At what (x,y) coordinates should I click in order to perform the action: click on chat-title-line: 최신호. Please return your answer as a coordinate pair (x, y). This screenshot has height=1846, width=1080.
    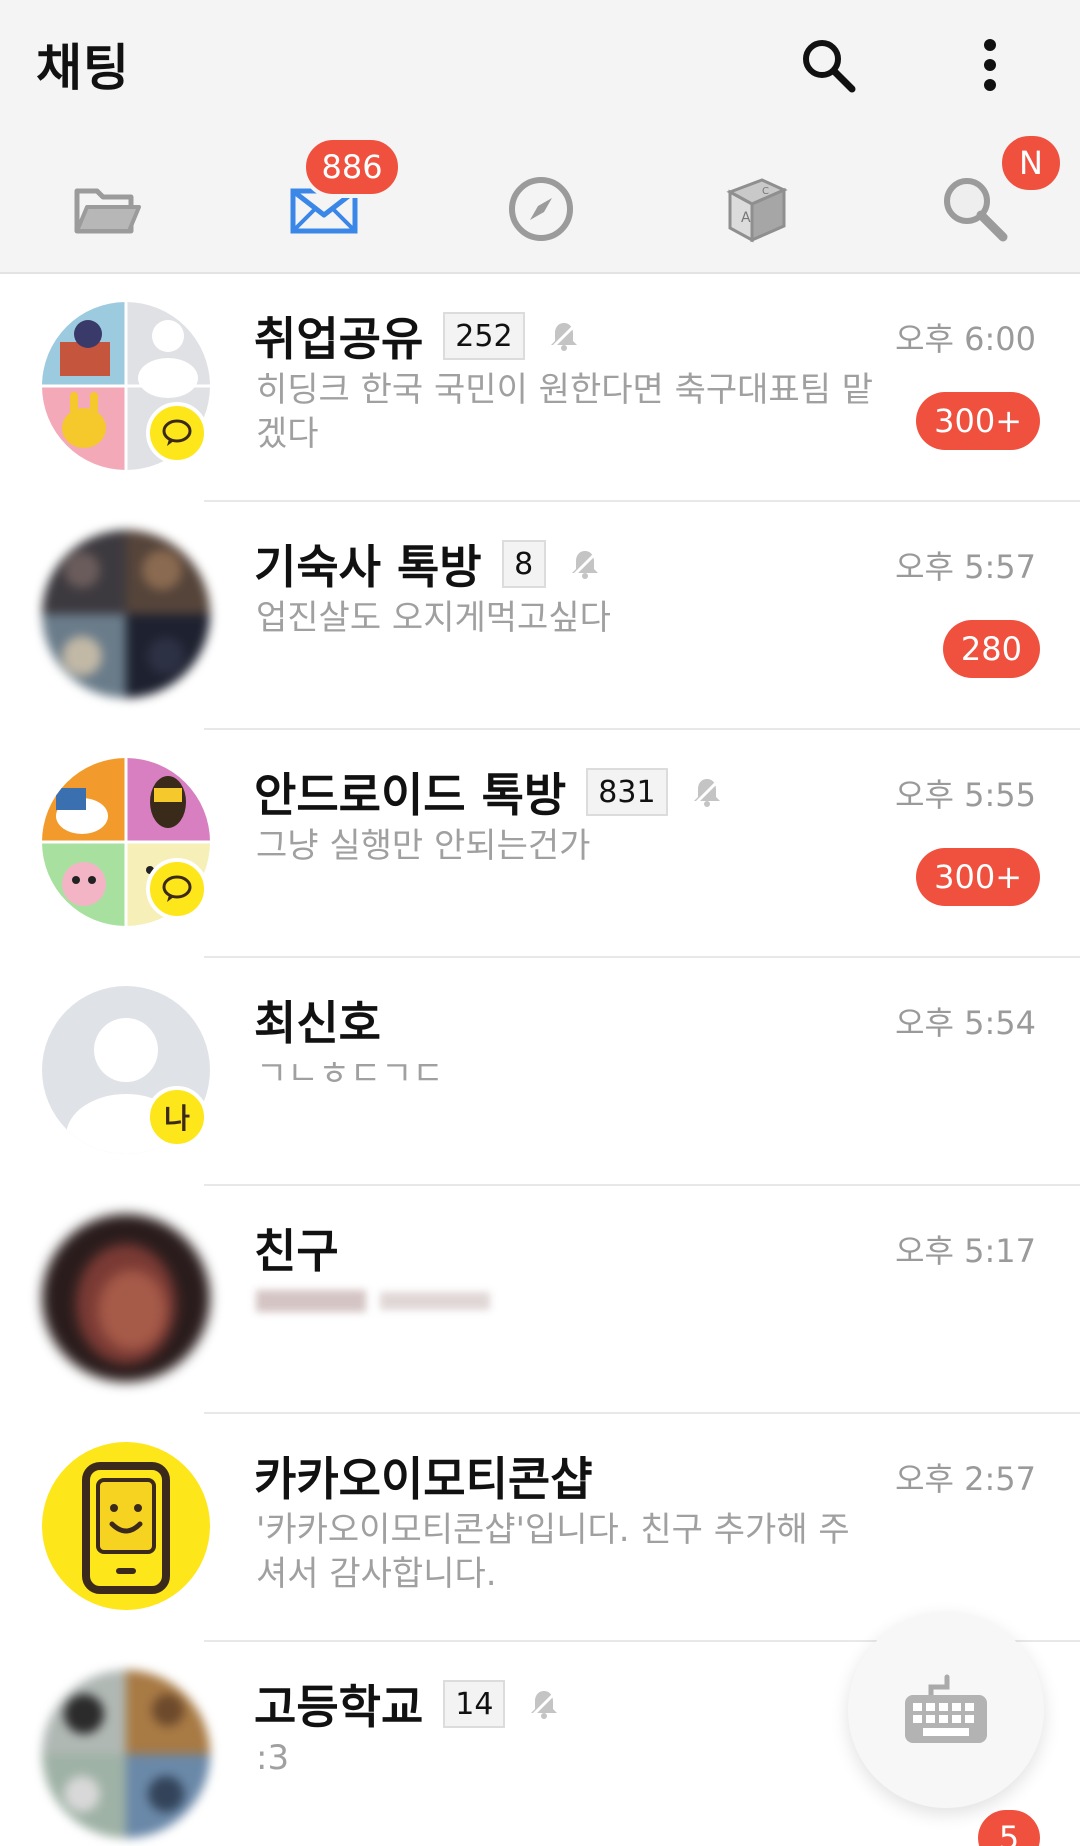
    Looking at the image, I should click on (317, 1020).